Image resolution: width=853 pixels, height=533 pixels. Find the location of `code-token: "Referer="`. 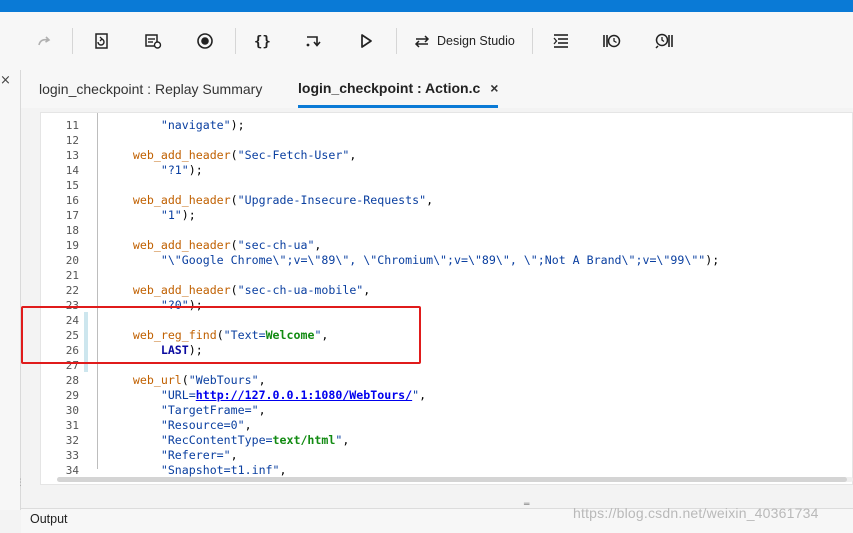

code-token: "Referer=" is located at coordinates (195, 455).